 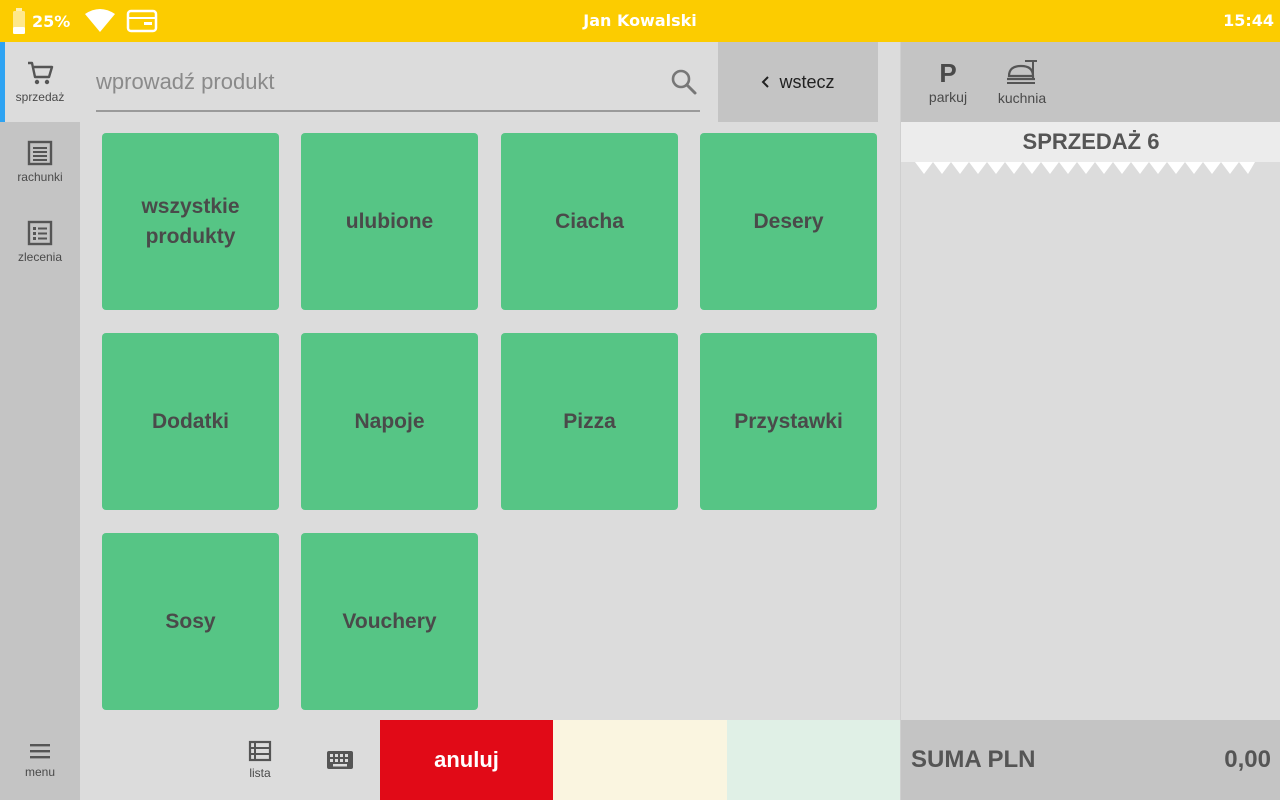 I want to click on nav-item-label: sprzedaż, so click(x=40, y=97).